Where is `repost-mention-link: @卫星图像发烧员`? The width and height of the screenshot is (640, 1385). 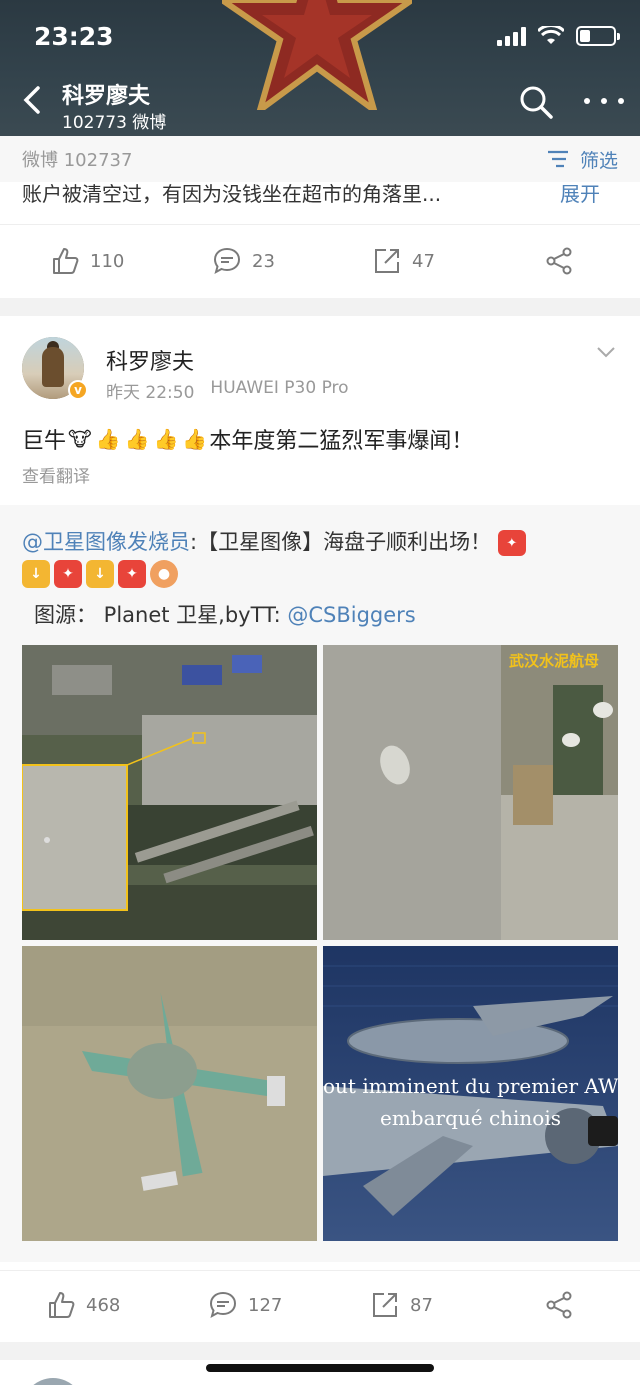 repost-mention-link: @卫星图像发烧员 is located at coordinates (106, 542).